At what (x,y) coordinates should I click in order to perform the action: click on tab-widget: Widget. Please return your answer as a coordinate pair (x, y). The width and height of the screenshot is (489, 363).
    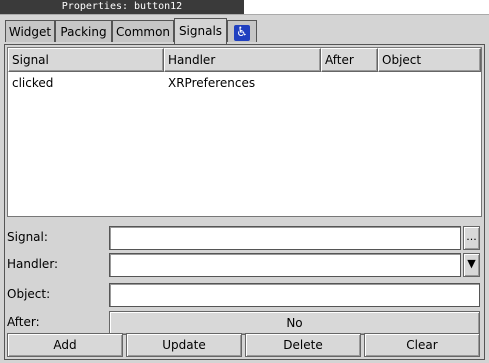
    Looking at the image, I should click on (30, 31).